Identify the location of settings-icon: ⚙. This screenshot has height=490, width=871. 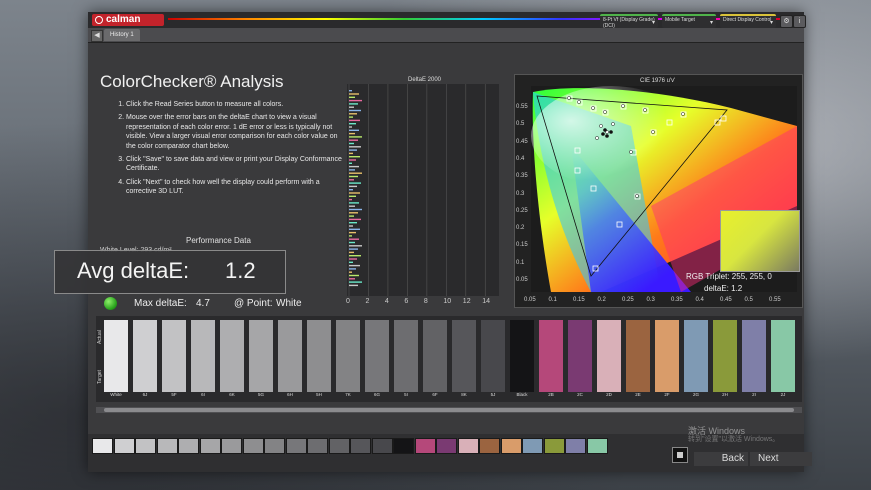
(786, 21).